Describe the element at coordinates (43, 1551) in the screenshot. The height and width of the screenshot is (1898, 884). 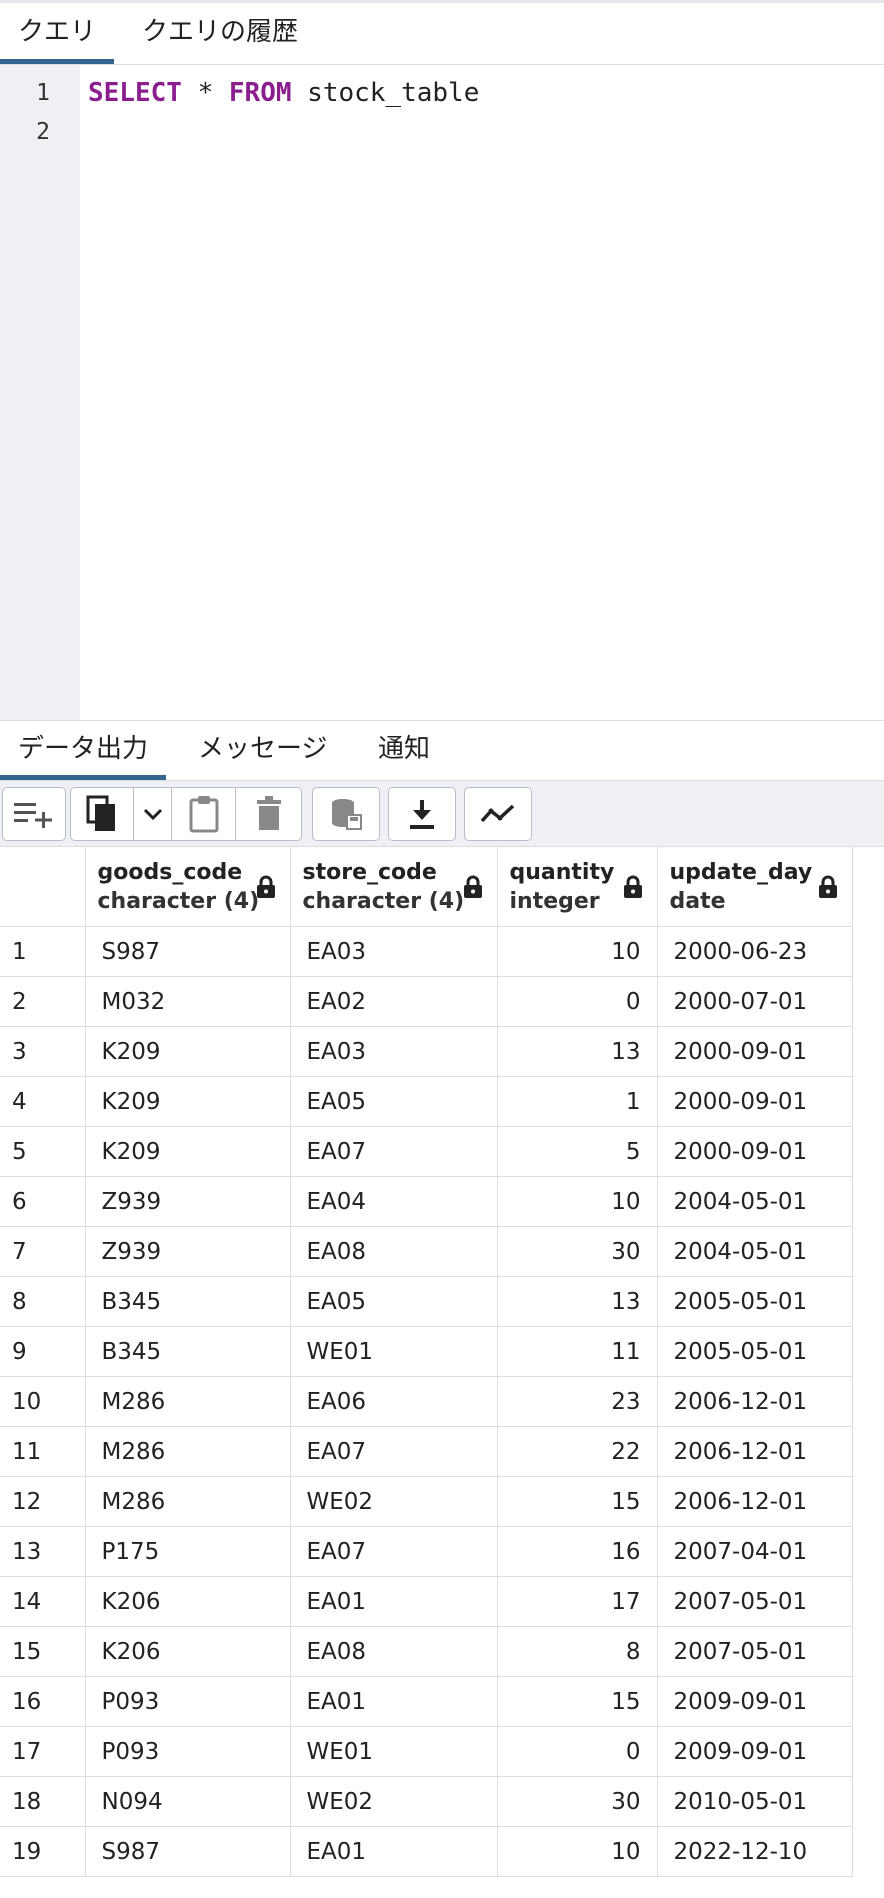
I see `row-number: 13` at that location.